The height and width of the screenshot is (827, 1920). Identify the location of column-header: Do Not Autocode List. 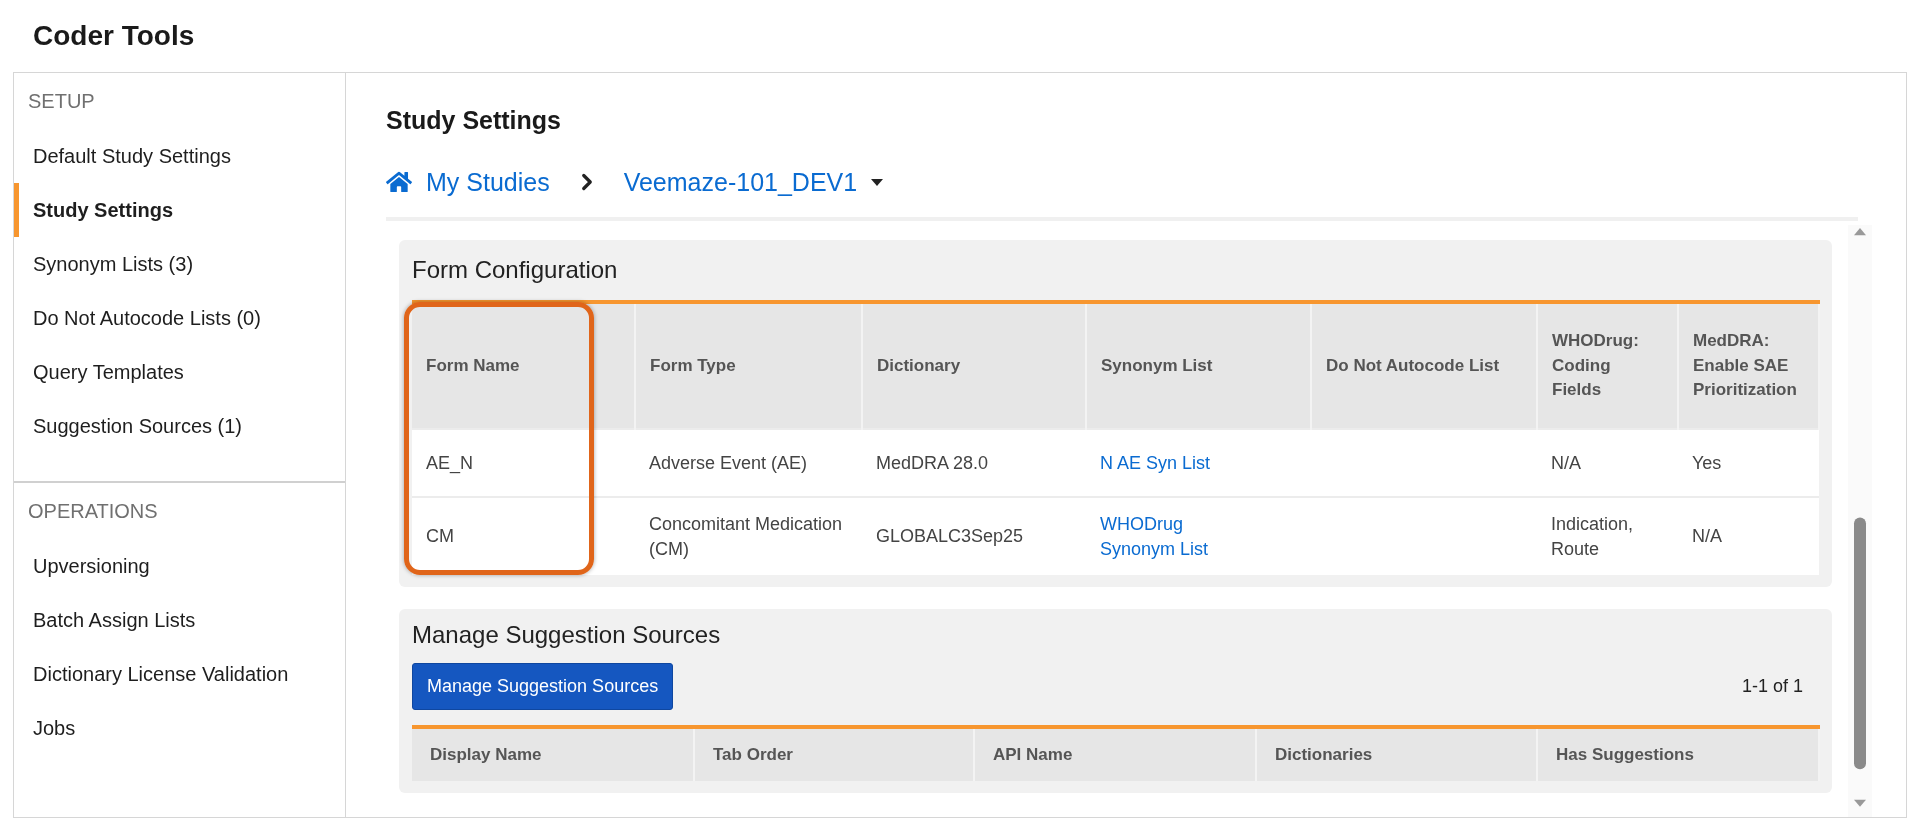
(1424, 365).